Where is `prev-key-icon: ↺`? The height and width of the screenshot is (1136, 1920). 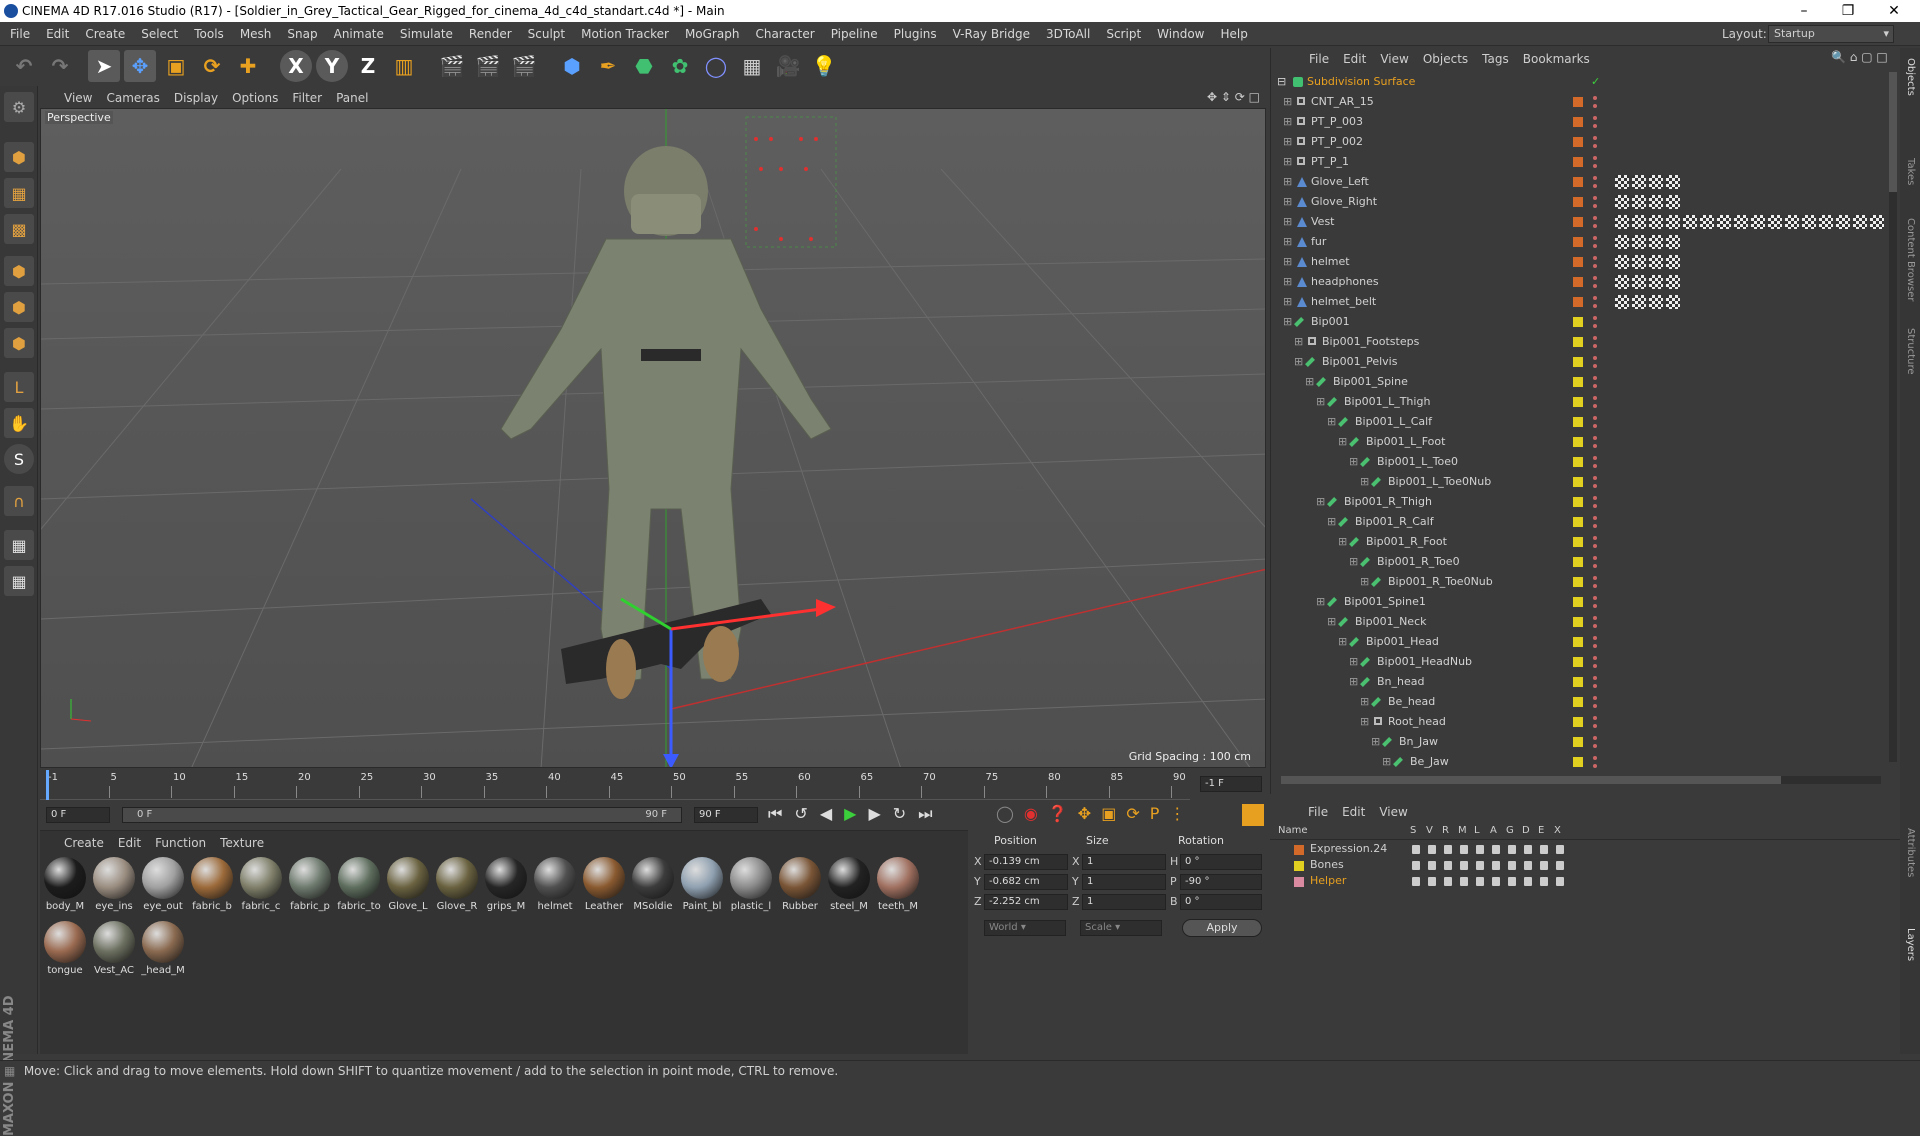 prev-key-icon: ↺ is located at coordinates (806, 813).